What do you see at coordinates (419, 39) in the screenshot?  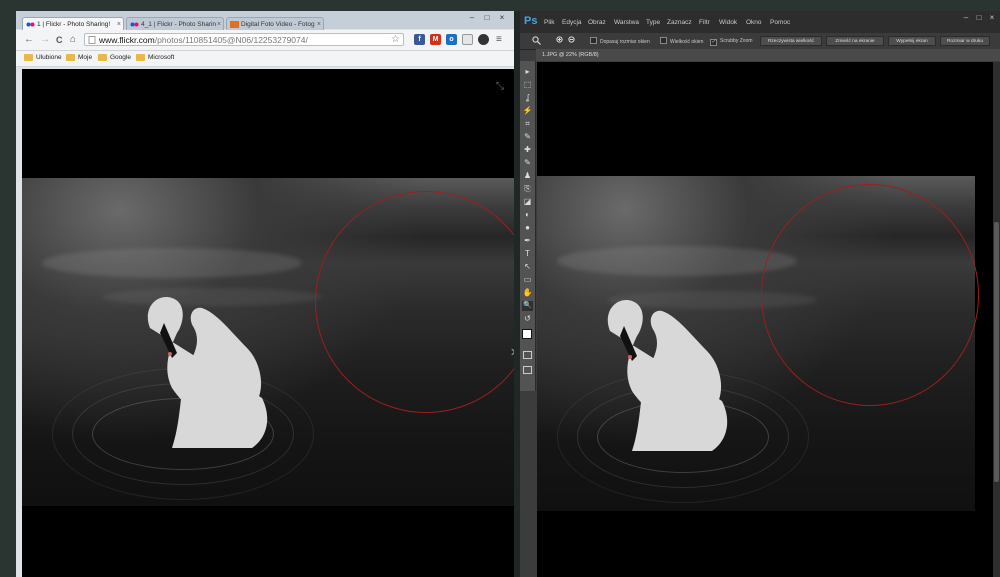 I see `facebook-icon: f` at bounding box center [419, 39].